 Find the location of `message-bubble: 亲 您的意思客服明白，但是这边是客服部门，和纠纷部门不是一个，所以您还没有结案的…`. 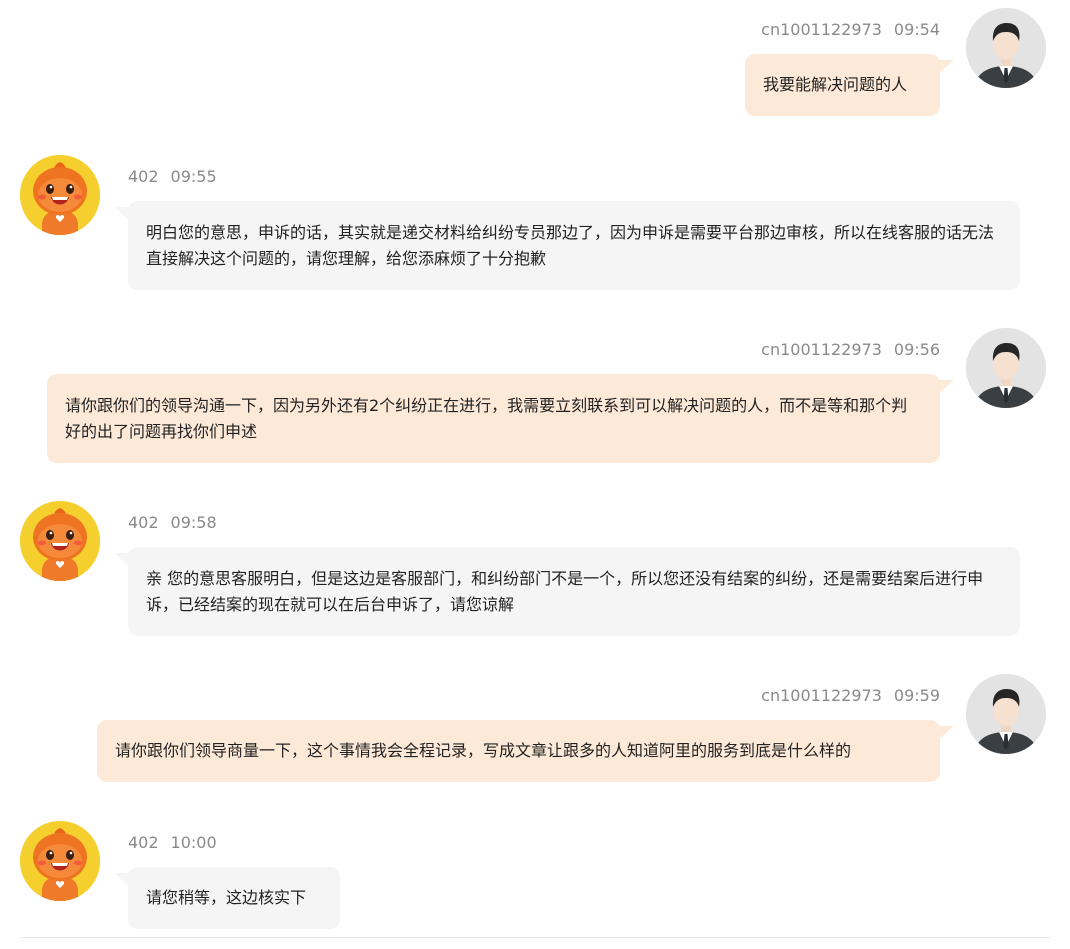

message-bubble: 亲 您的意思客服明白，但是这边是客服部门，和纠纷部门不是一个，所以您还没有结案的… is located at coordinates (567, 591).